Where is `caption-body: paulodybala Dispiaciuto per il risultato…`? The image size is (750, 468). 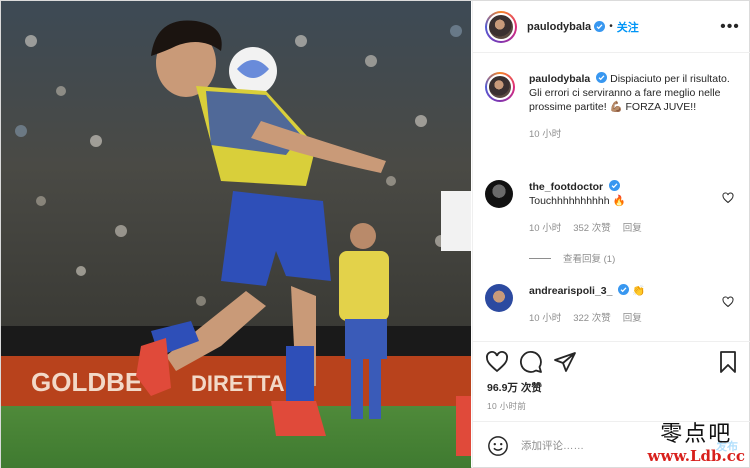 caption-body: paulodybala Dispiaciuto per il risultato… is located at coordinates (634, 93).